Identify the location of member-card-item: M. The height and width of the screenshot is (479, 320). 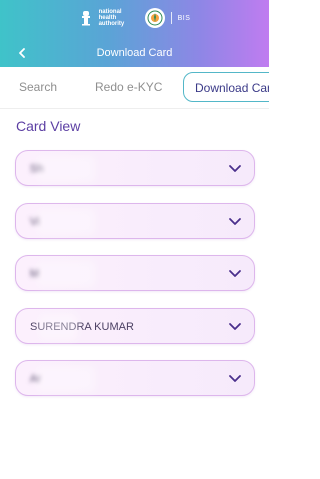
(135, 273).